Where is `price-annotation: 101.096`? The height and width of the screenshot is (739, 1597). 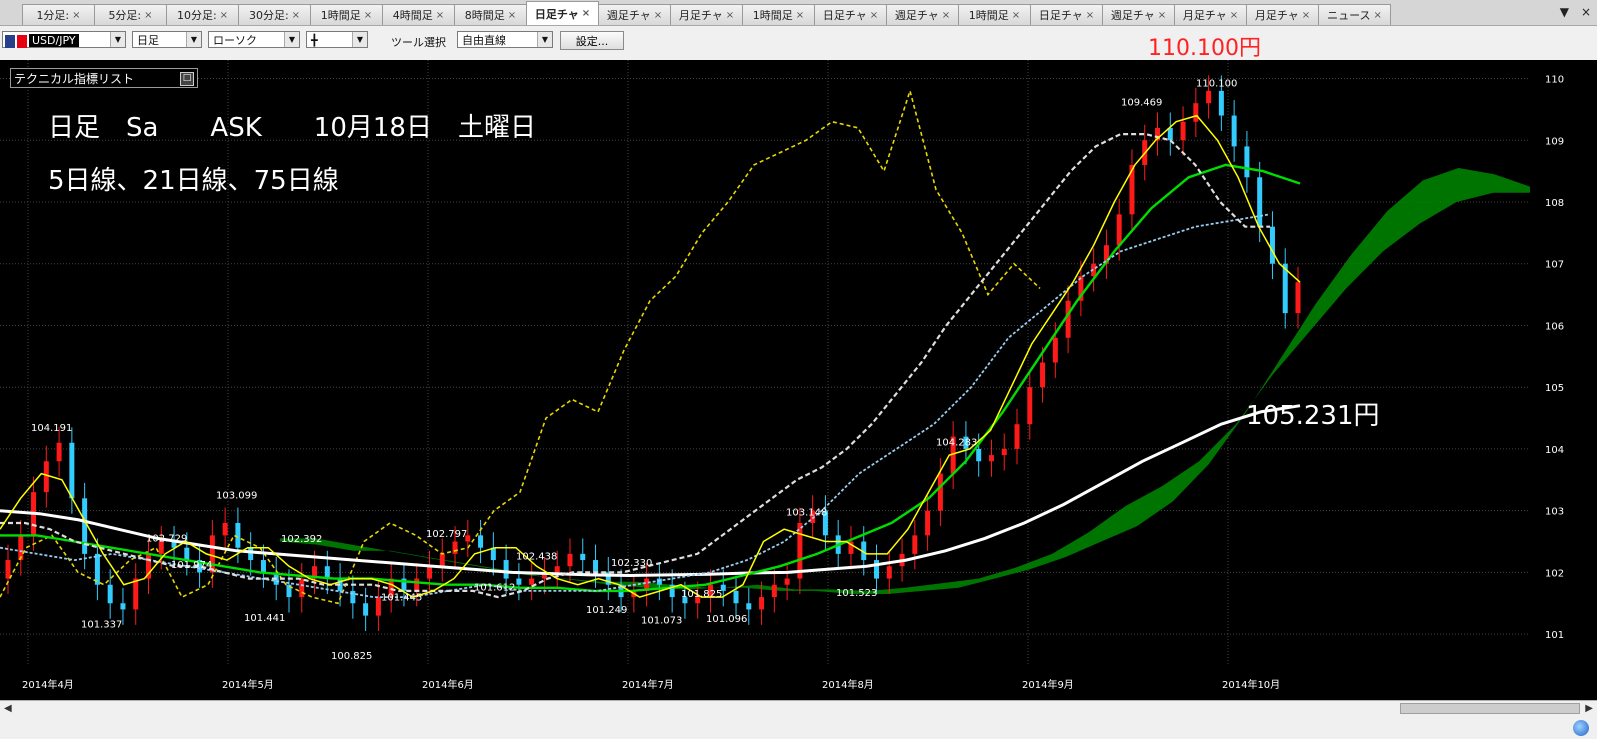
price-annotation: 101.096 is located at coordinates (726, 619).